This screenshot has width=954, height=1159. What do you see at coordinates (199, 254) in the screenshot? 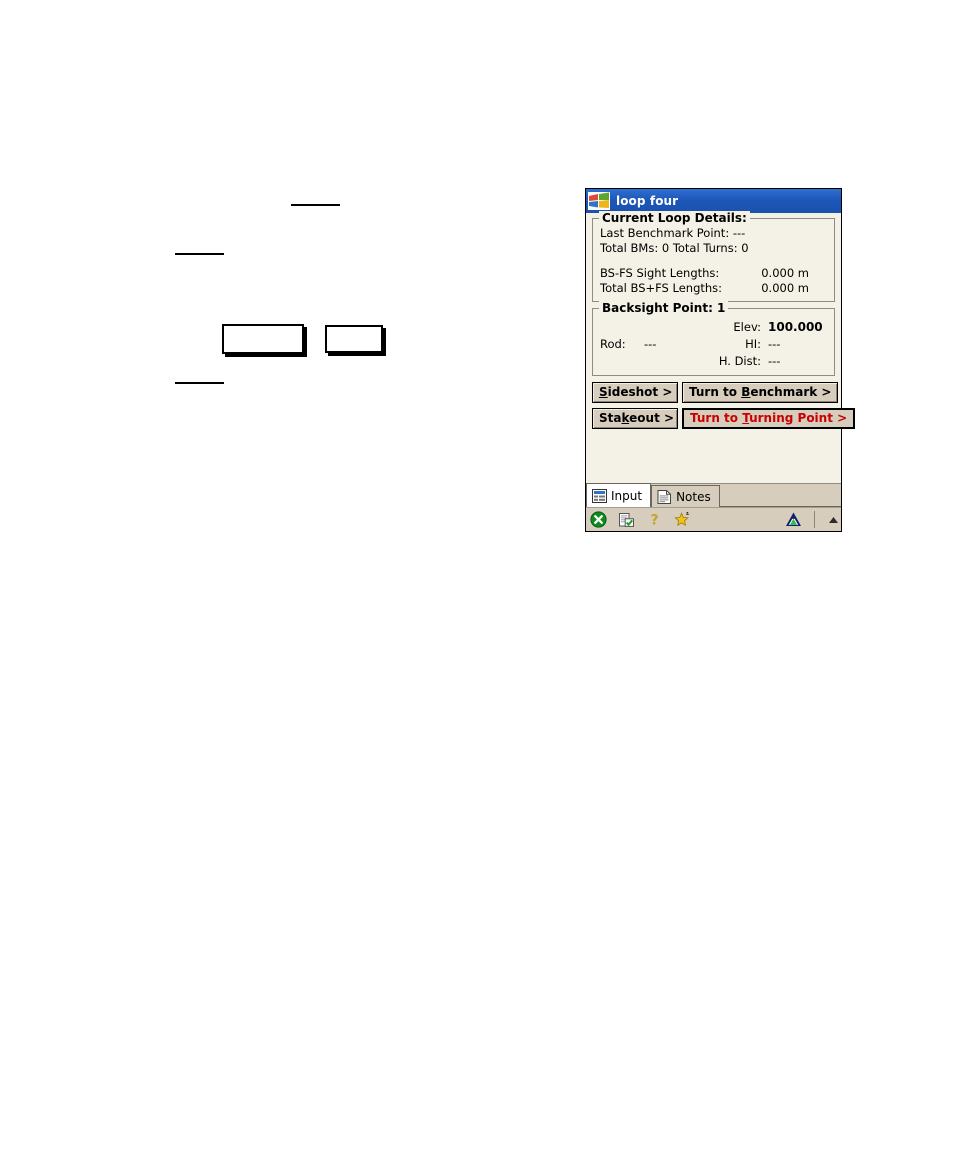
I see `placeholder-rule-upper-left` at bounding box center [199, 254].